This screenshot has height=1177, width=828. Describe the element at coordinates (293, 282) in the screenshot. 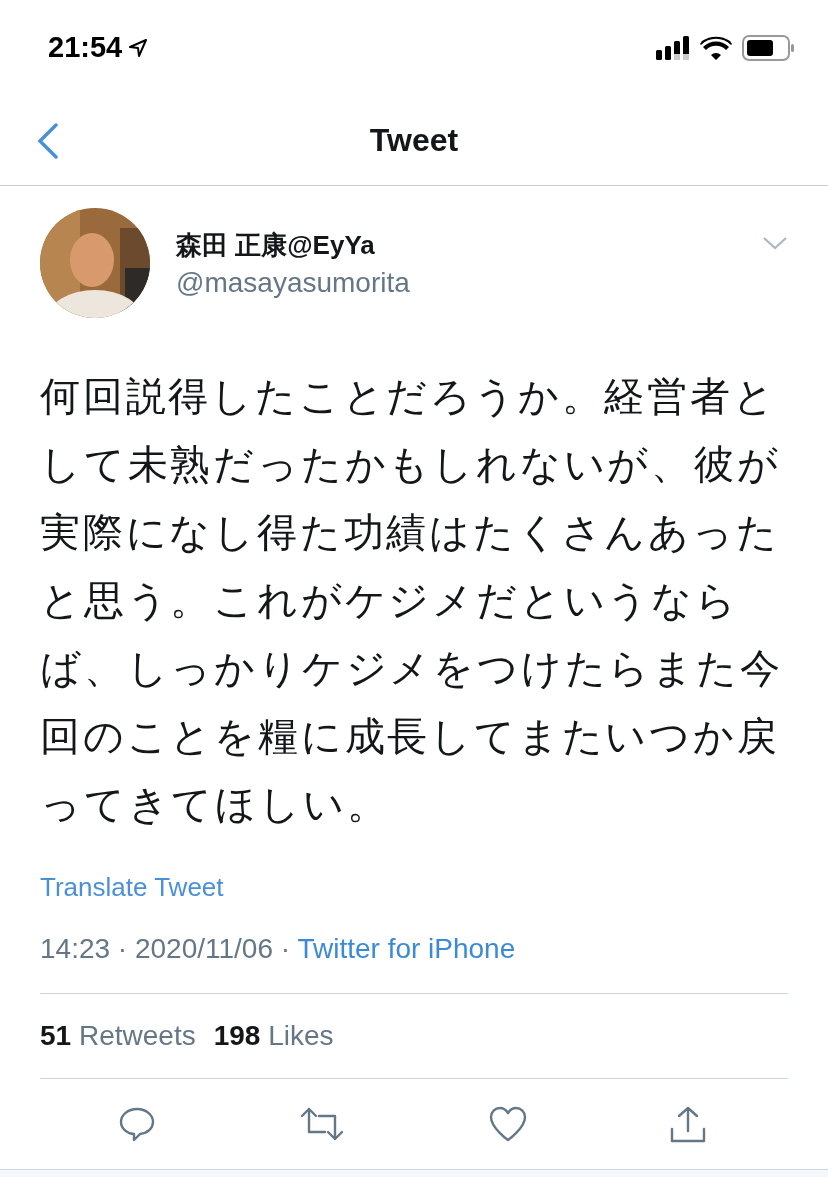

I see `author-handle: @masayasumorita` at that location.